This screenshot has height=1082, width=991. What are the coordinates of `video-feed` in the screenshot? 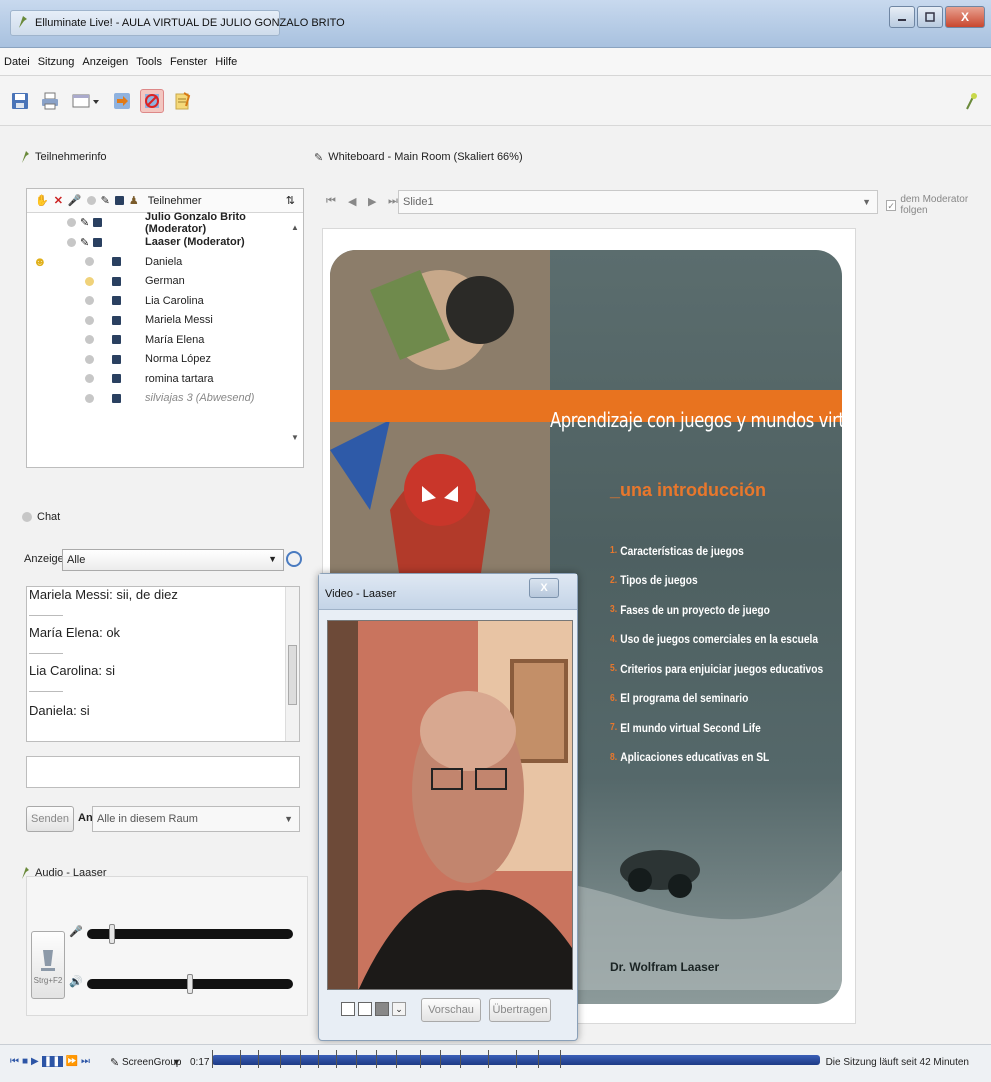 It's located at (450, 805).